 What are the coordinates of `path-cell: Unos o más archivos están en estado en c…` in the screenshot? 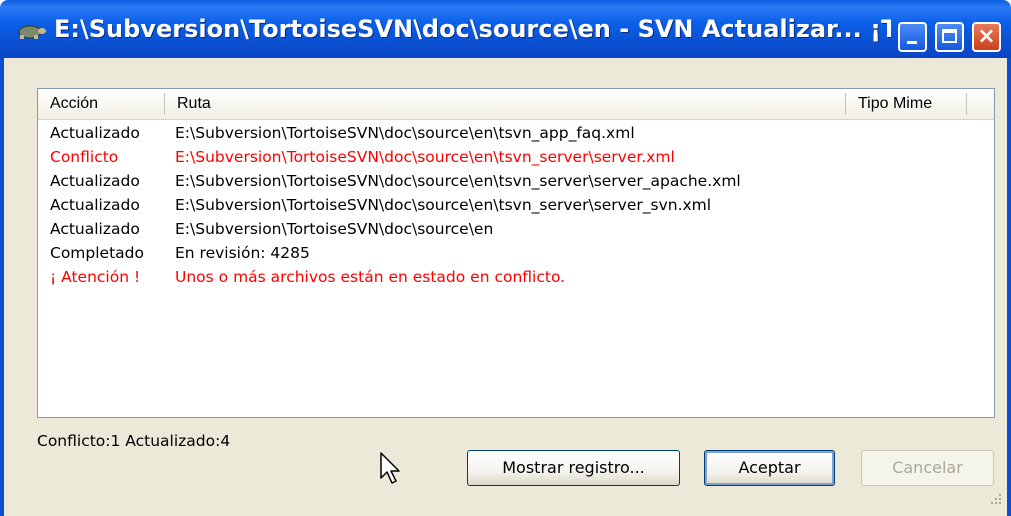 It's located at (370, 277).